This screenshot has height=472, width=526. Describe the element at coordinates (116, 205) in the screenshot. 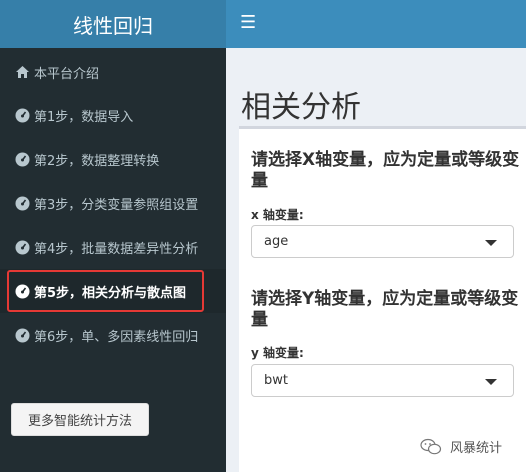

I see `sidebar-item-label: 第3步，分类变量参照组设置` at that location.